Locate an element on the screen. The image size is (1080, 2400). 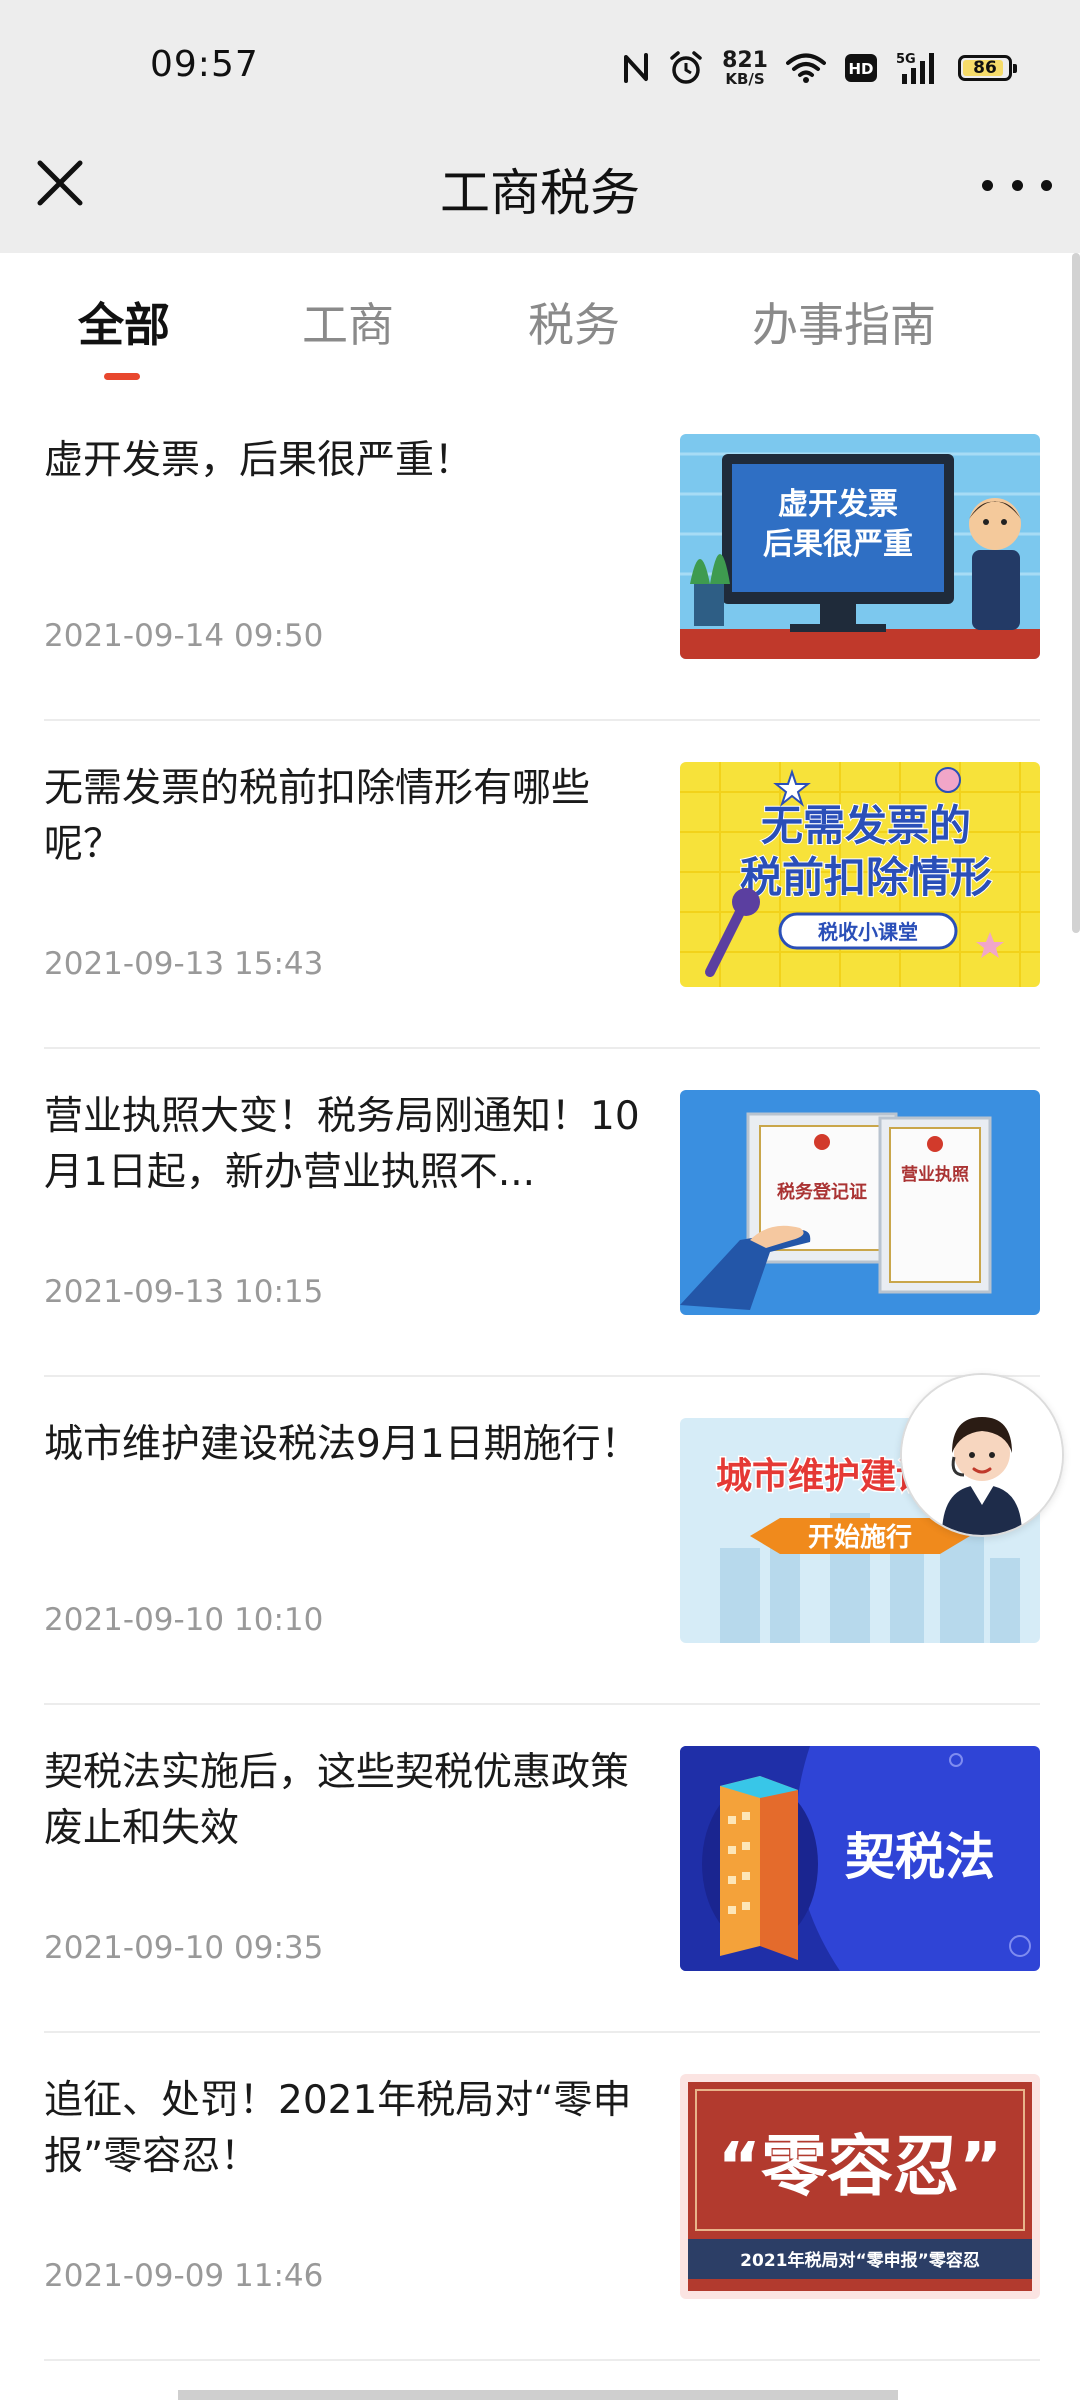
thumb-line: “零容忍” is located at coordinates (860, 2166).